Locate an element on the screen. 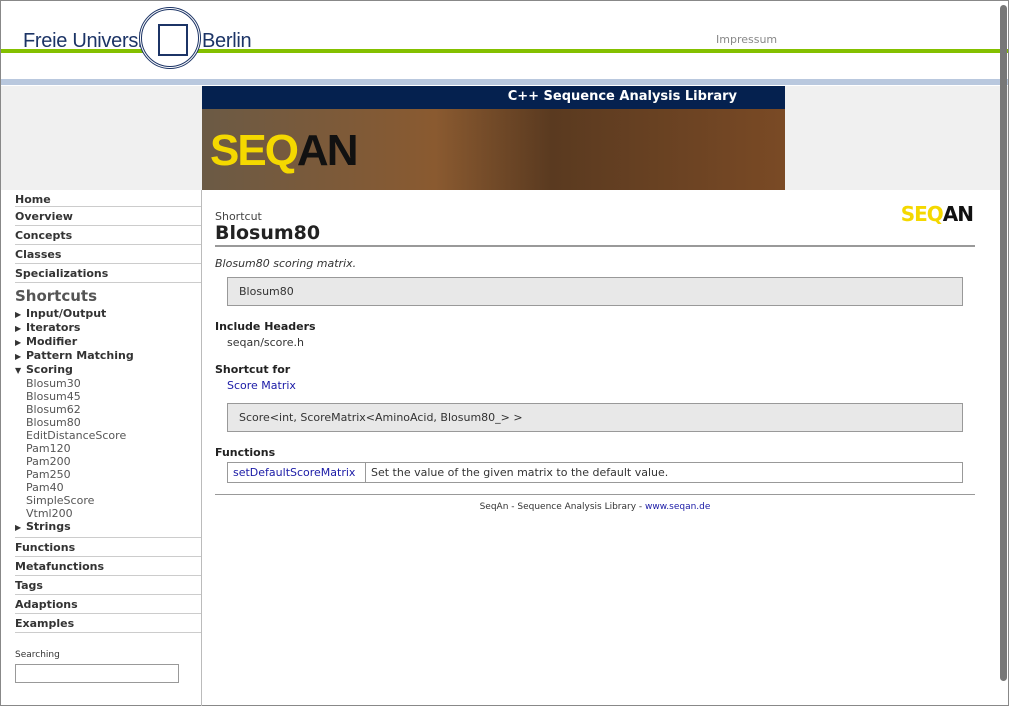  blue-divider is located at coordinates (504, 82).